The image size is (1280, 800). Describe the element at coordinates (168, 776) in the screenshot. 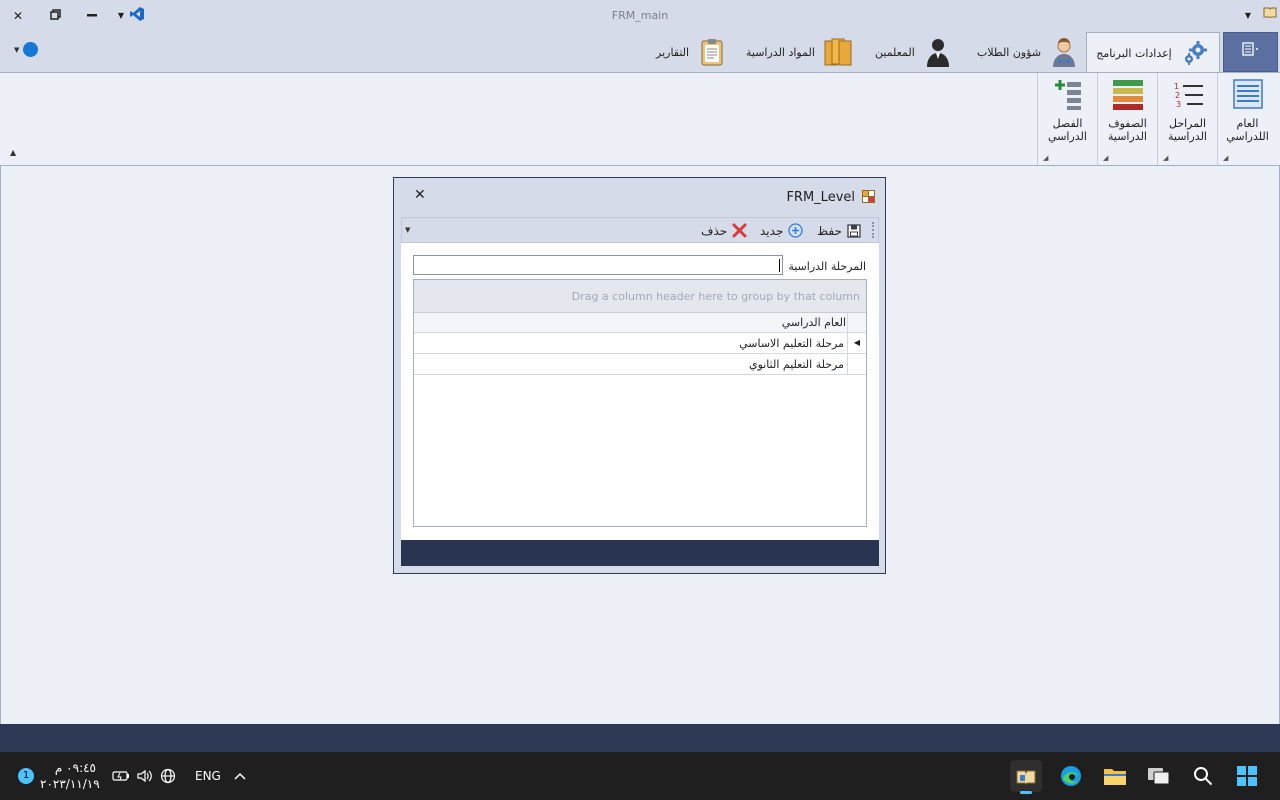

I see `network-globe-icon` at that location.